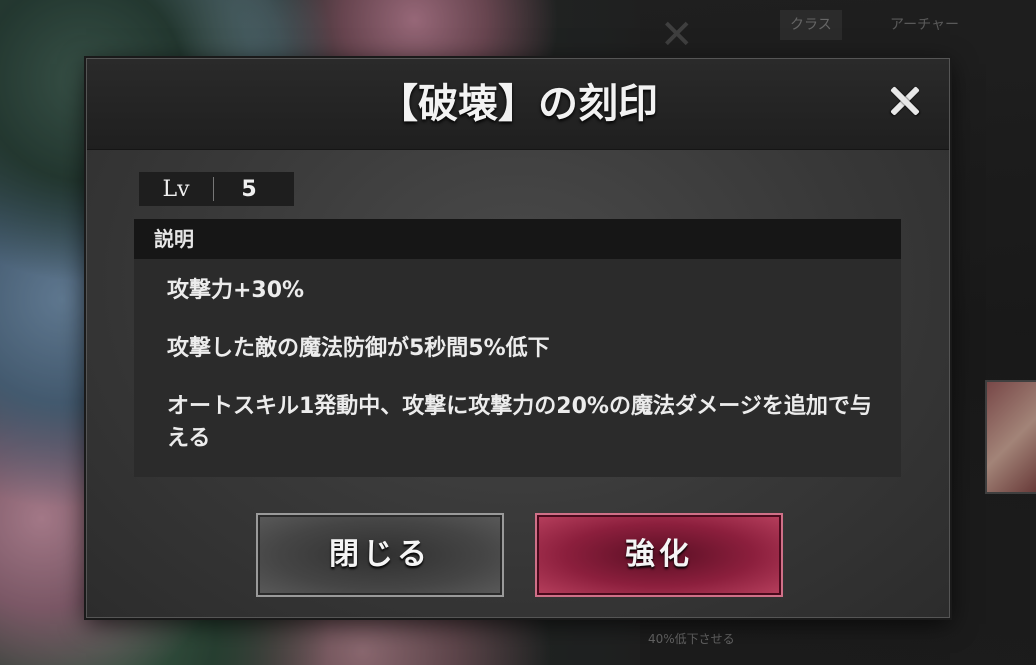  What do you see at coordinates (659, 555) in the screenshot?
I see `enhance-button: 強化` at bounding box center [659, 555].